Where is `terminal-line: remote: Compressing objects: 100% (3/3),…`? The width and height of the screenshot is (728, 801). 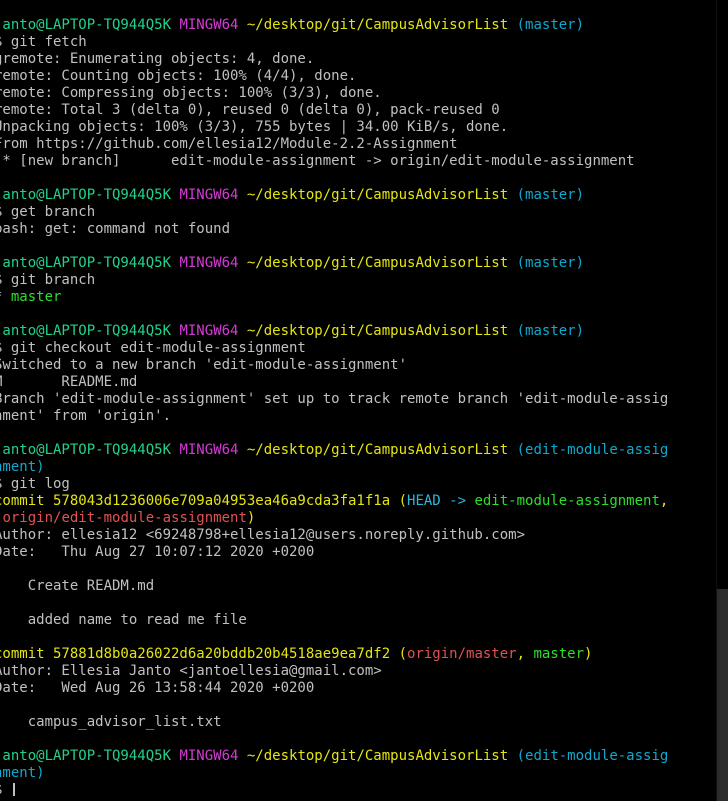 terminal-line: remote: Compressing objects: 100% (3/3),… is located at coordinates (360, 93).